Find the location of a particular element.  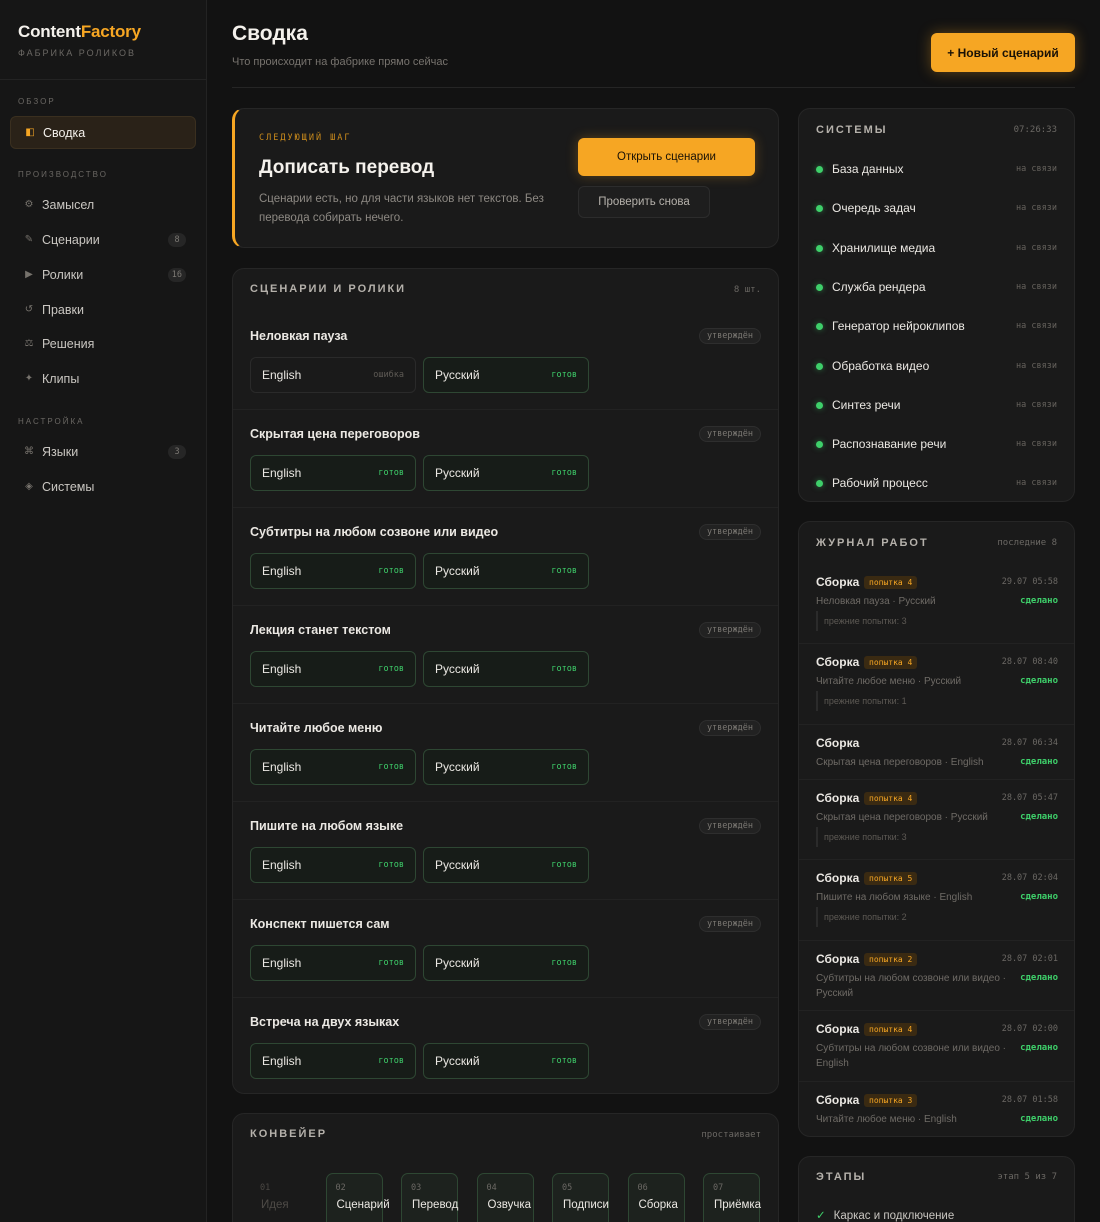

sidebar-item-dashboard: ◧ Сводка is located at coordinates (103, 132).